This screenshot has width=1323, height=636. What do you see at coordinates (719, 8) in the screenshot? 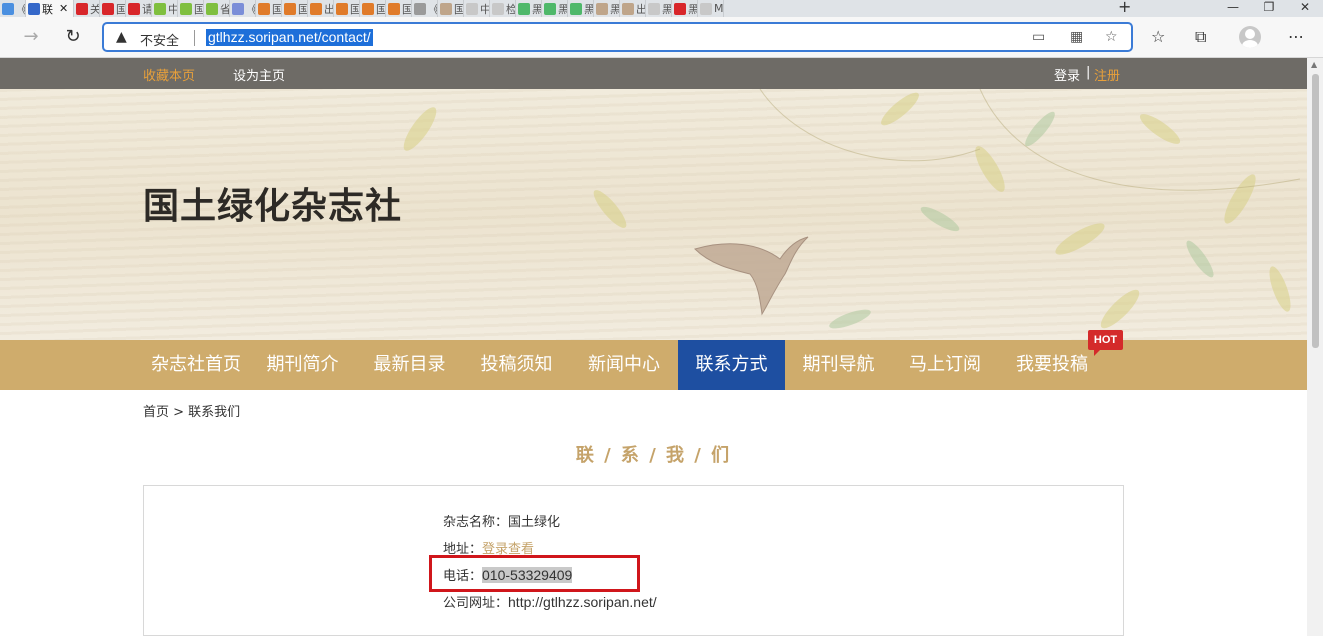
I see `tab-title: M` at bounding box center [719, 8].